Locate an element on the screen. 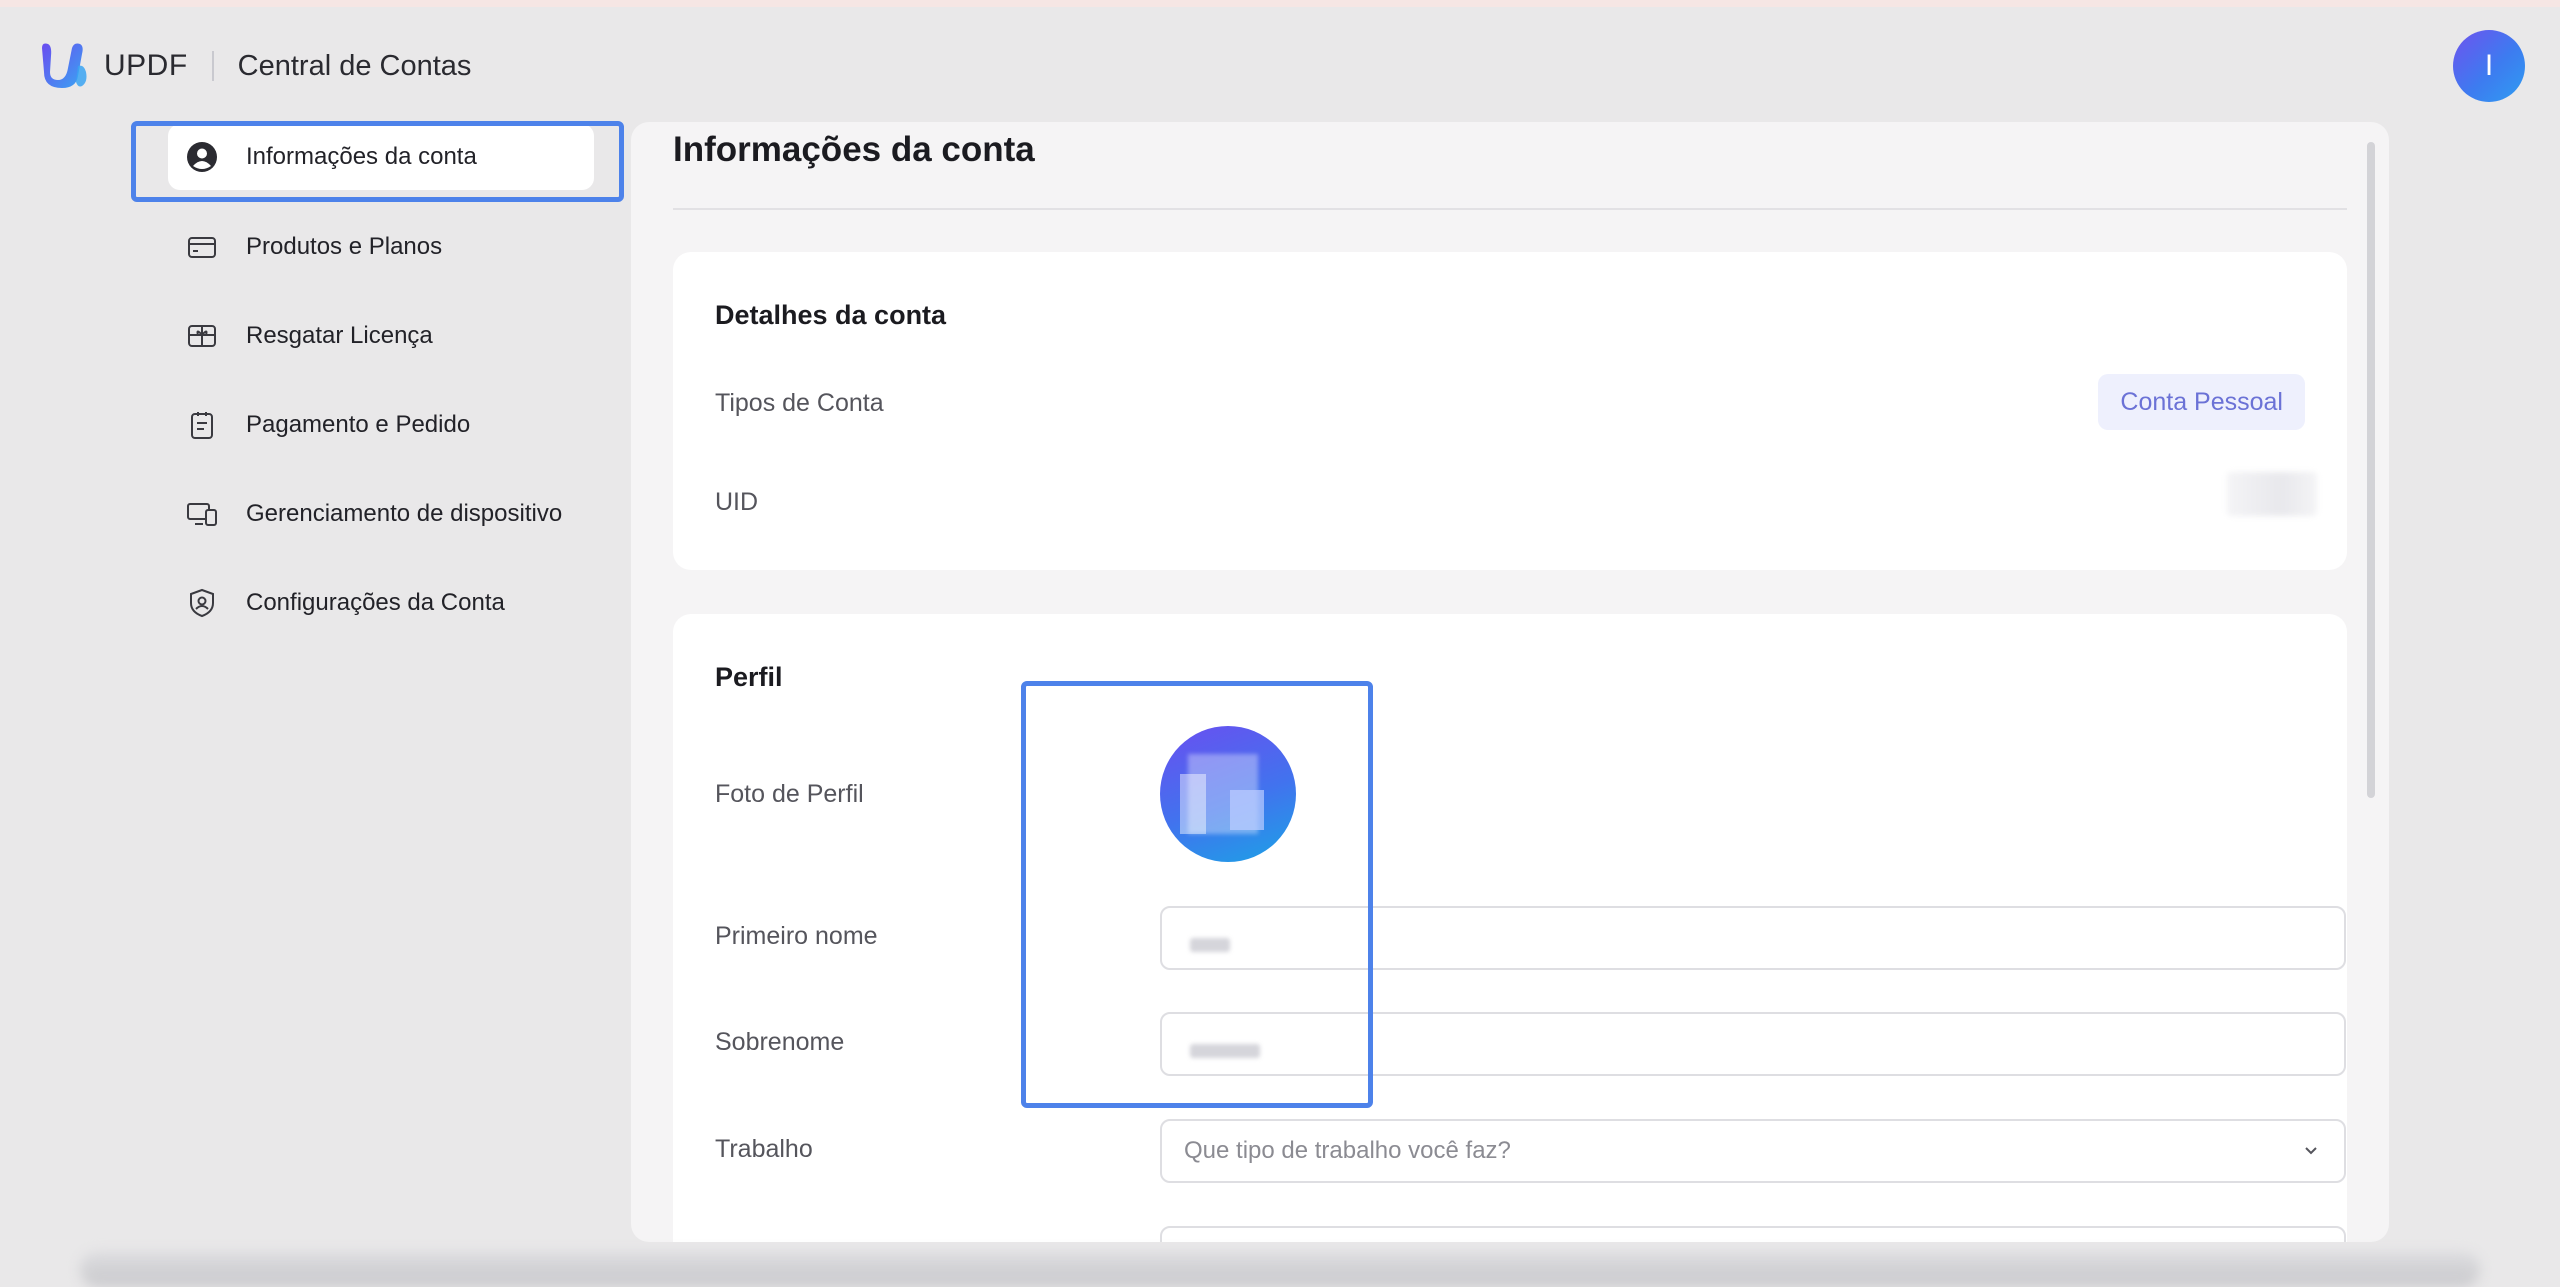 The height and width of the screenshot is (1287, 2560). title-divider is located at coordinates (1510, 209).